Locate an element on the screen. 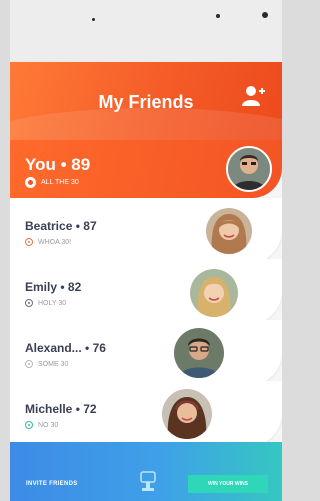  invite-friends-button: INVITE FRIENDS is located at coordinates (52, 484).